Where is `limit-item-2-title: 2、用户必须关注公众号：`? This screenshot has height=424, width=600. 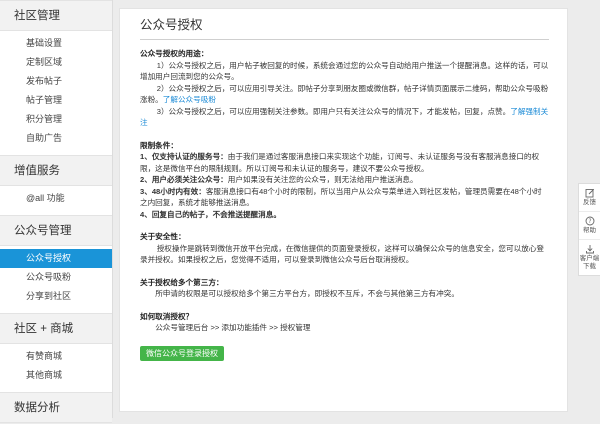 limit-item-2-title: 2、用户必须关注公众号： is located at coordinates (184, 179).